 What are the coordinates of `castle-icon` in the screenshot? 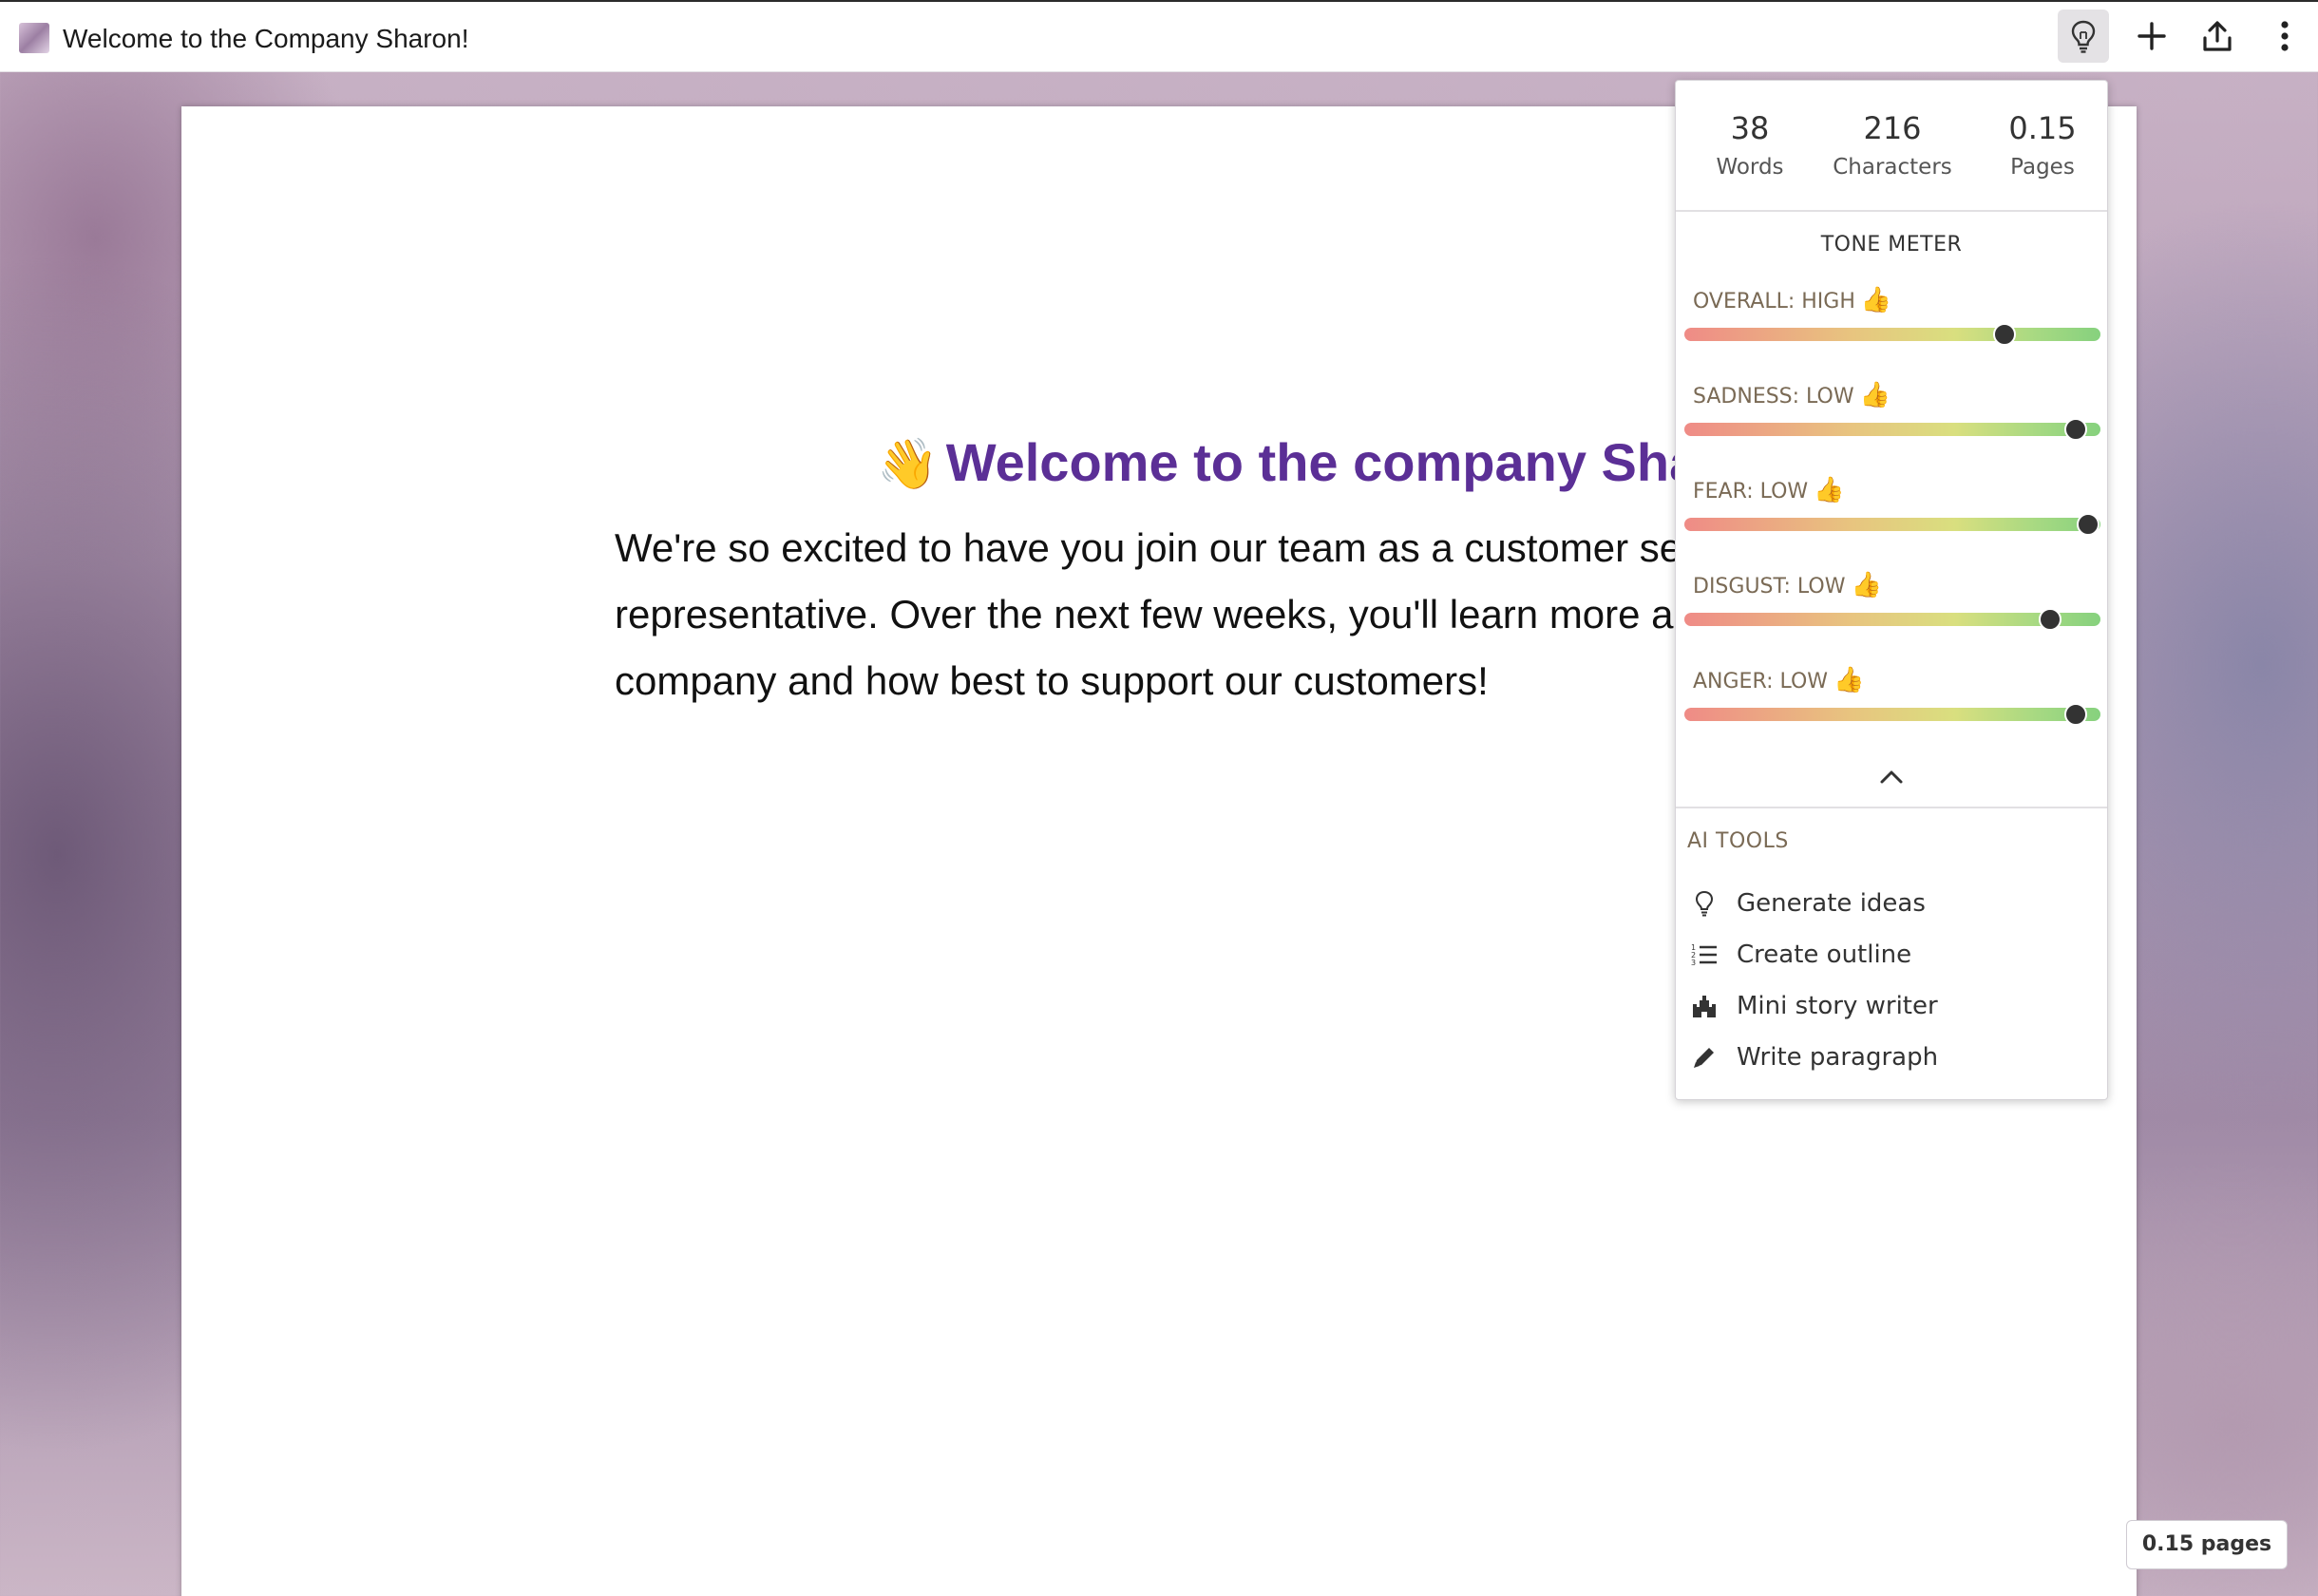 It's located at (1704, 1006).